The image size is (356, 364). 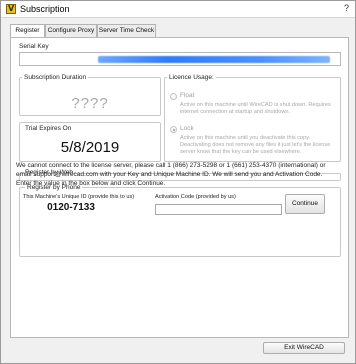 What do you see at coordinates (55, 77) in the screenshot?
I see `subscription-duration-legend: Subscription Duration` at bounding box center [55, 77].